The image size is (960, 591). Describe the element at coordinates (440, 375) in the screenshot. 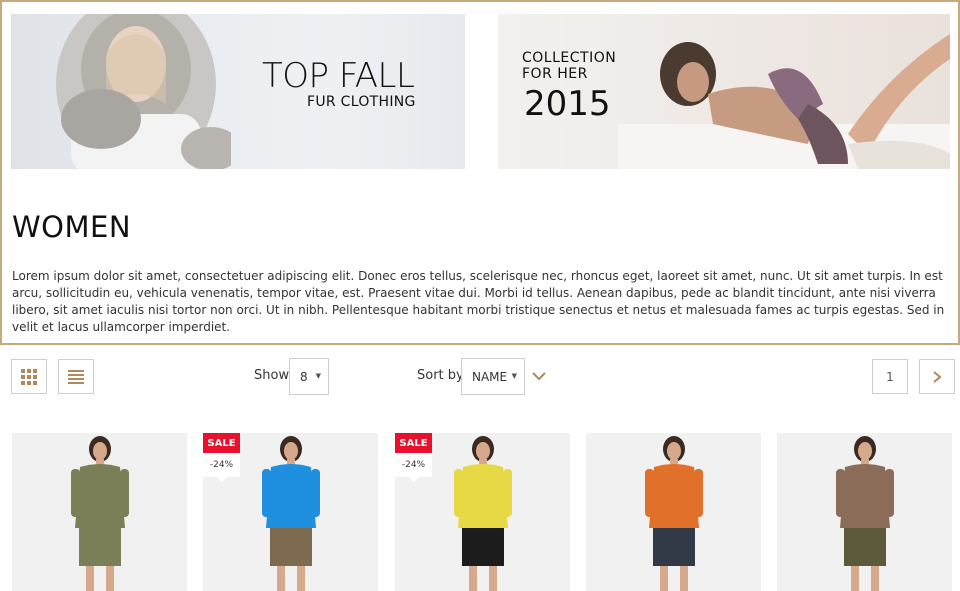

I see `sort-label: Sort by` at that location.